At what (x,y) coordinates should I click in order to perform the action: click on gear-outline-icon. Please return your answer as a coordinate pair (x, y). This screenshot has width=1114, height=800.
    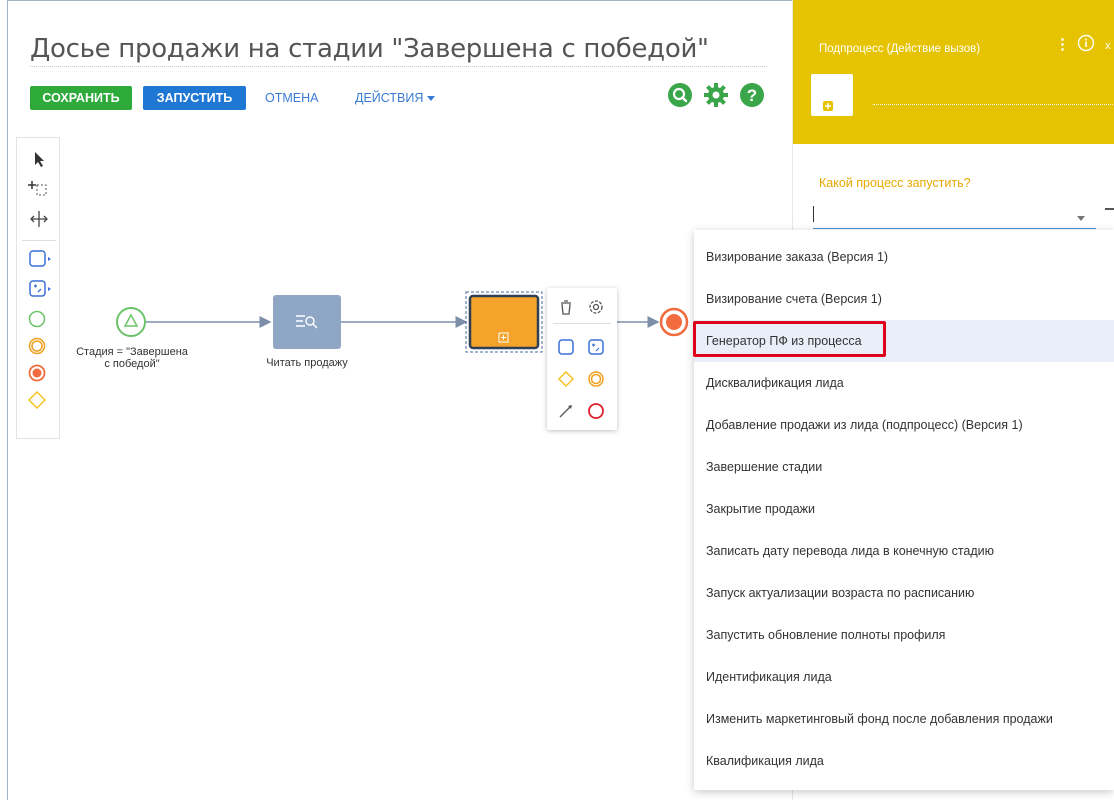
    Looking at the image, I should click on (596, 307).